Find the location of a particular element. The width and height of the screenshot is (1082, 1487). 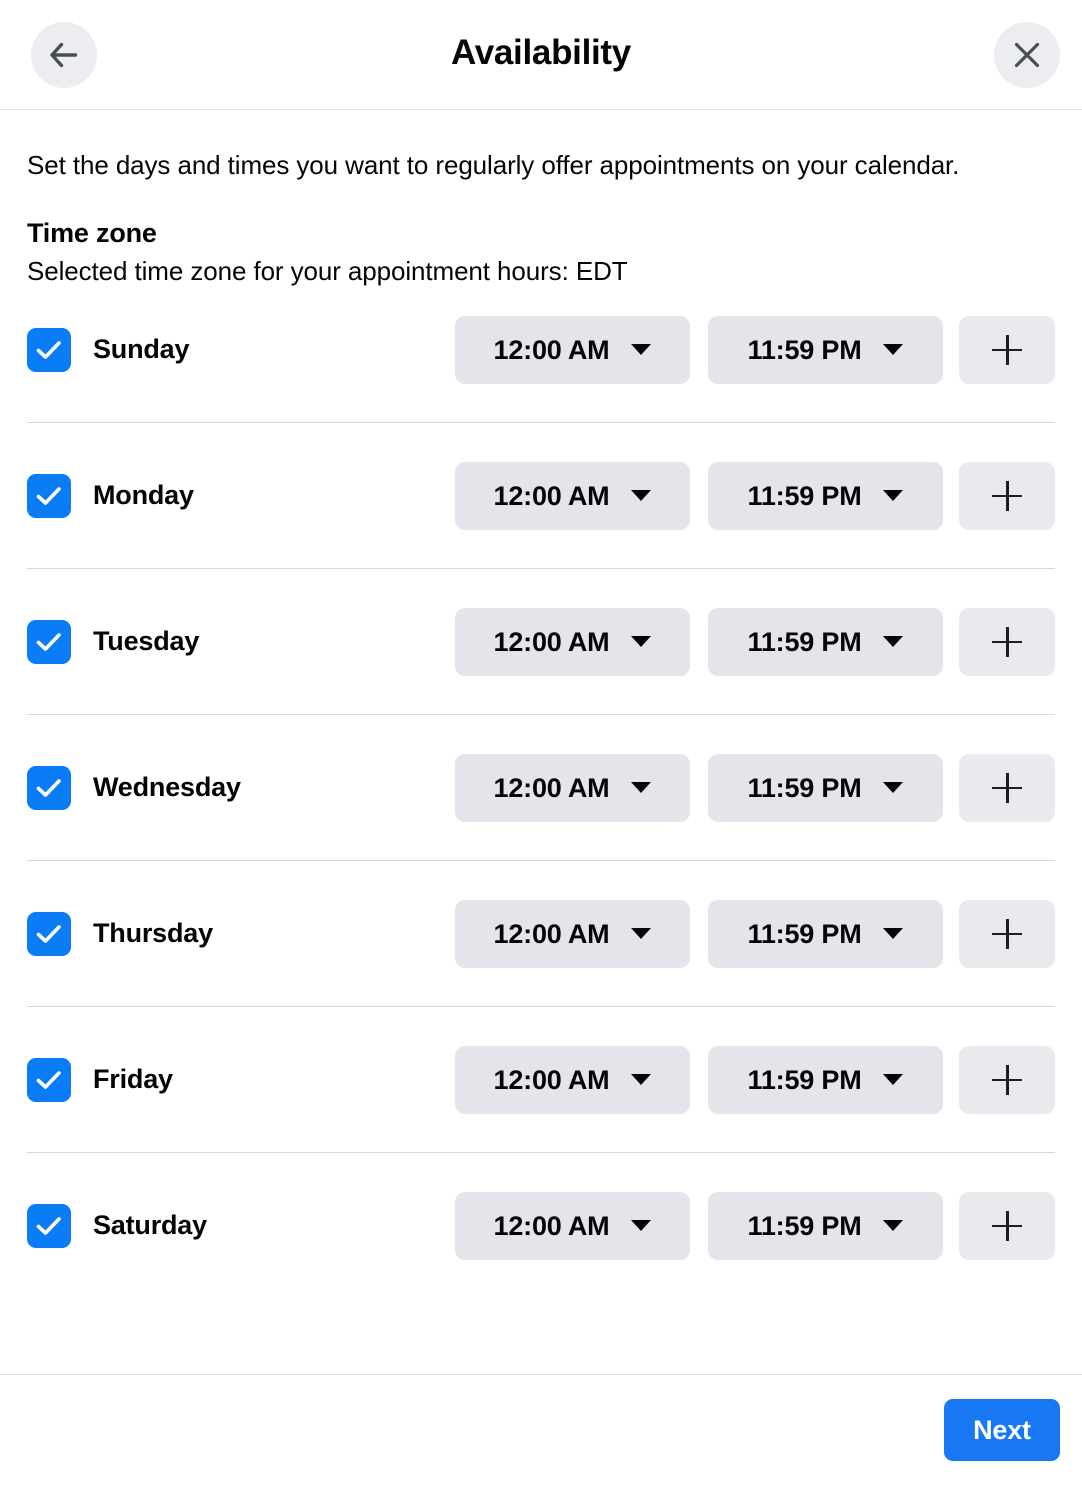

day-checkbox-thursday is located at coordinates (49, 933).